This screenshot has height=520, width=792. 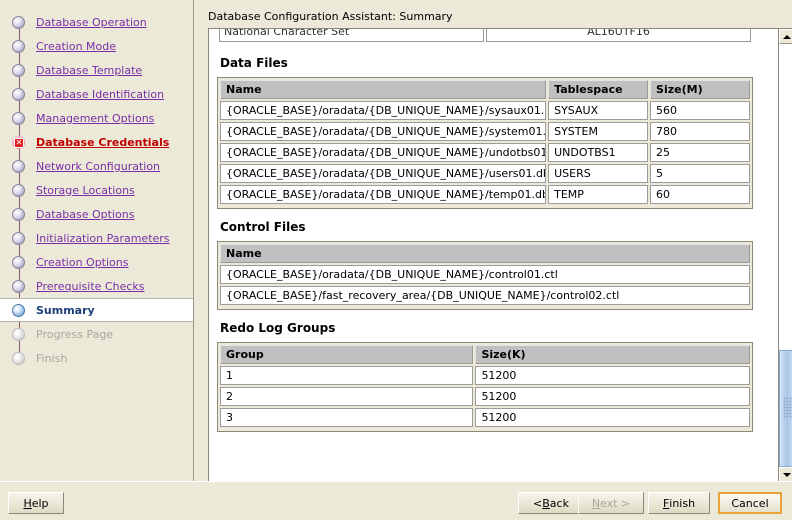 I want to click on scroll-up-arrow-icon, so click(x=785, y=36).